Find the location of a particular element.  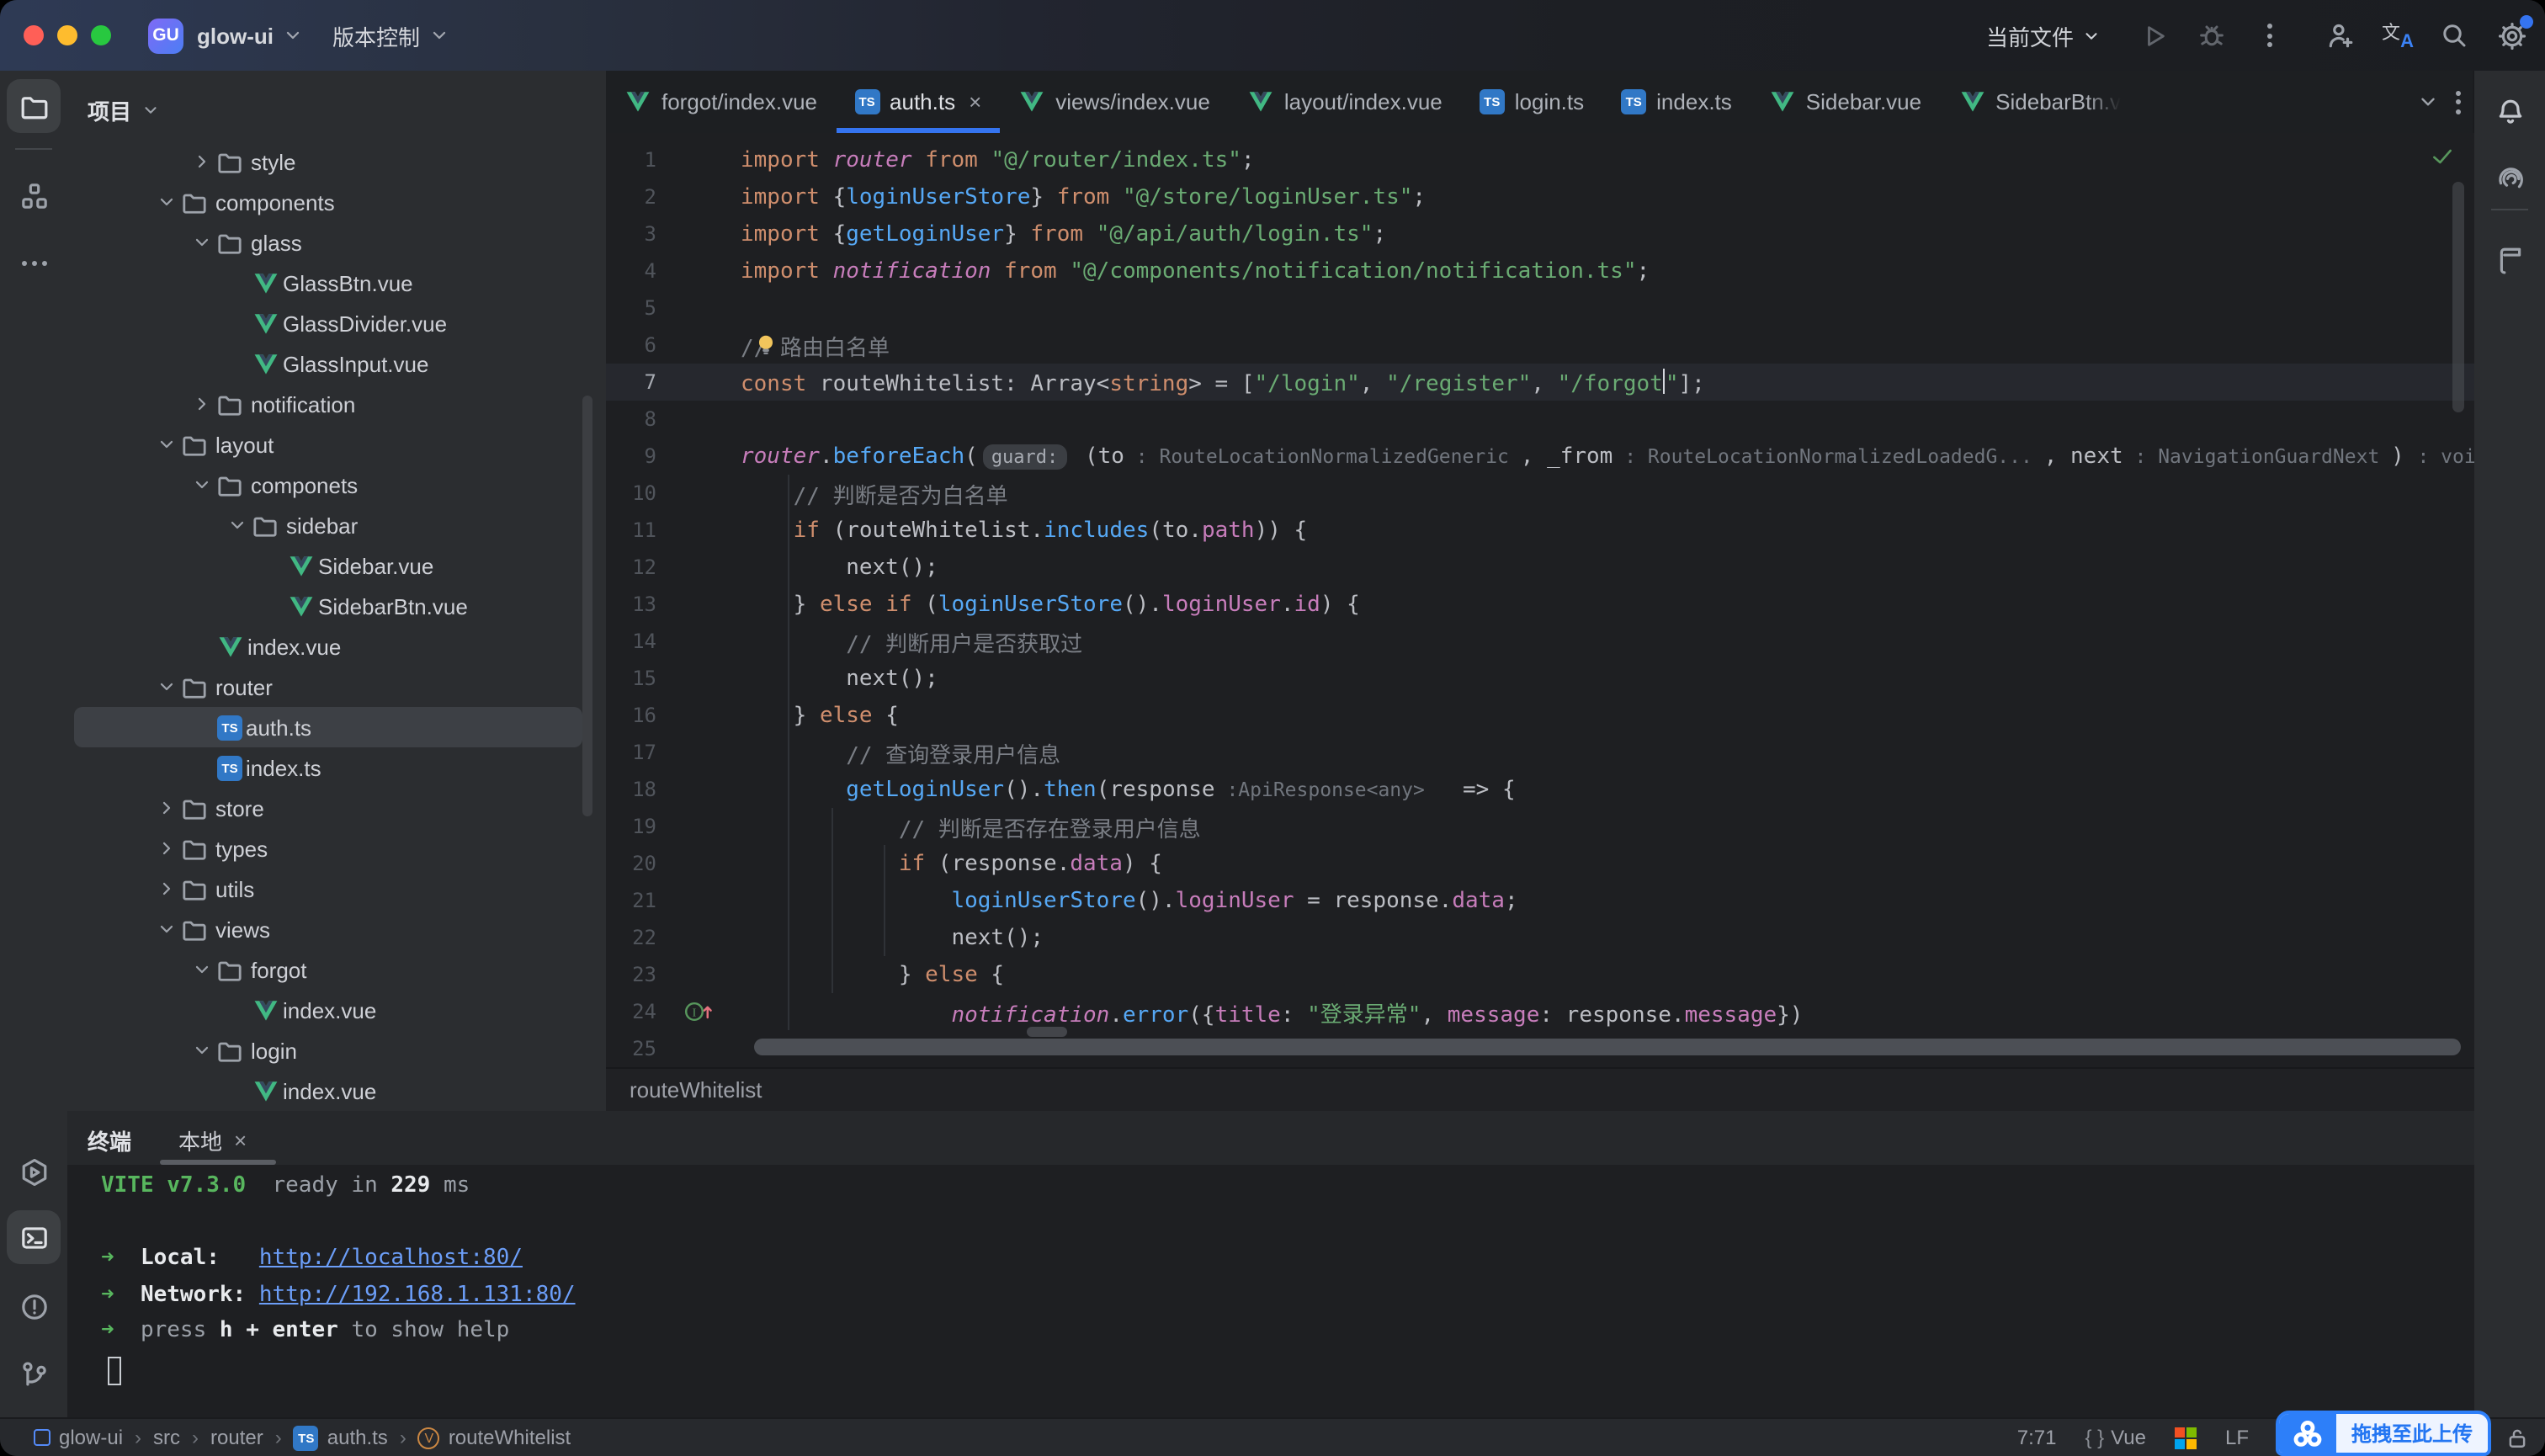

problems-tool-icon is located at coordinates (34, 1306).